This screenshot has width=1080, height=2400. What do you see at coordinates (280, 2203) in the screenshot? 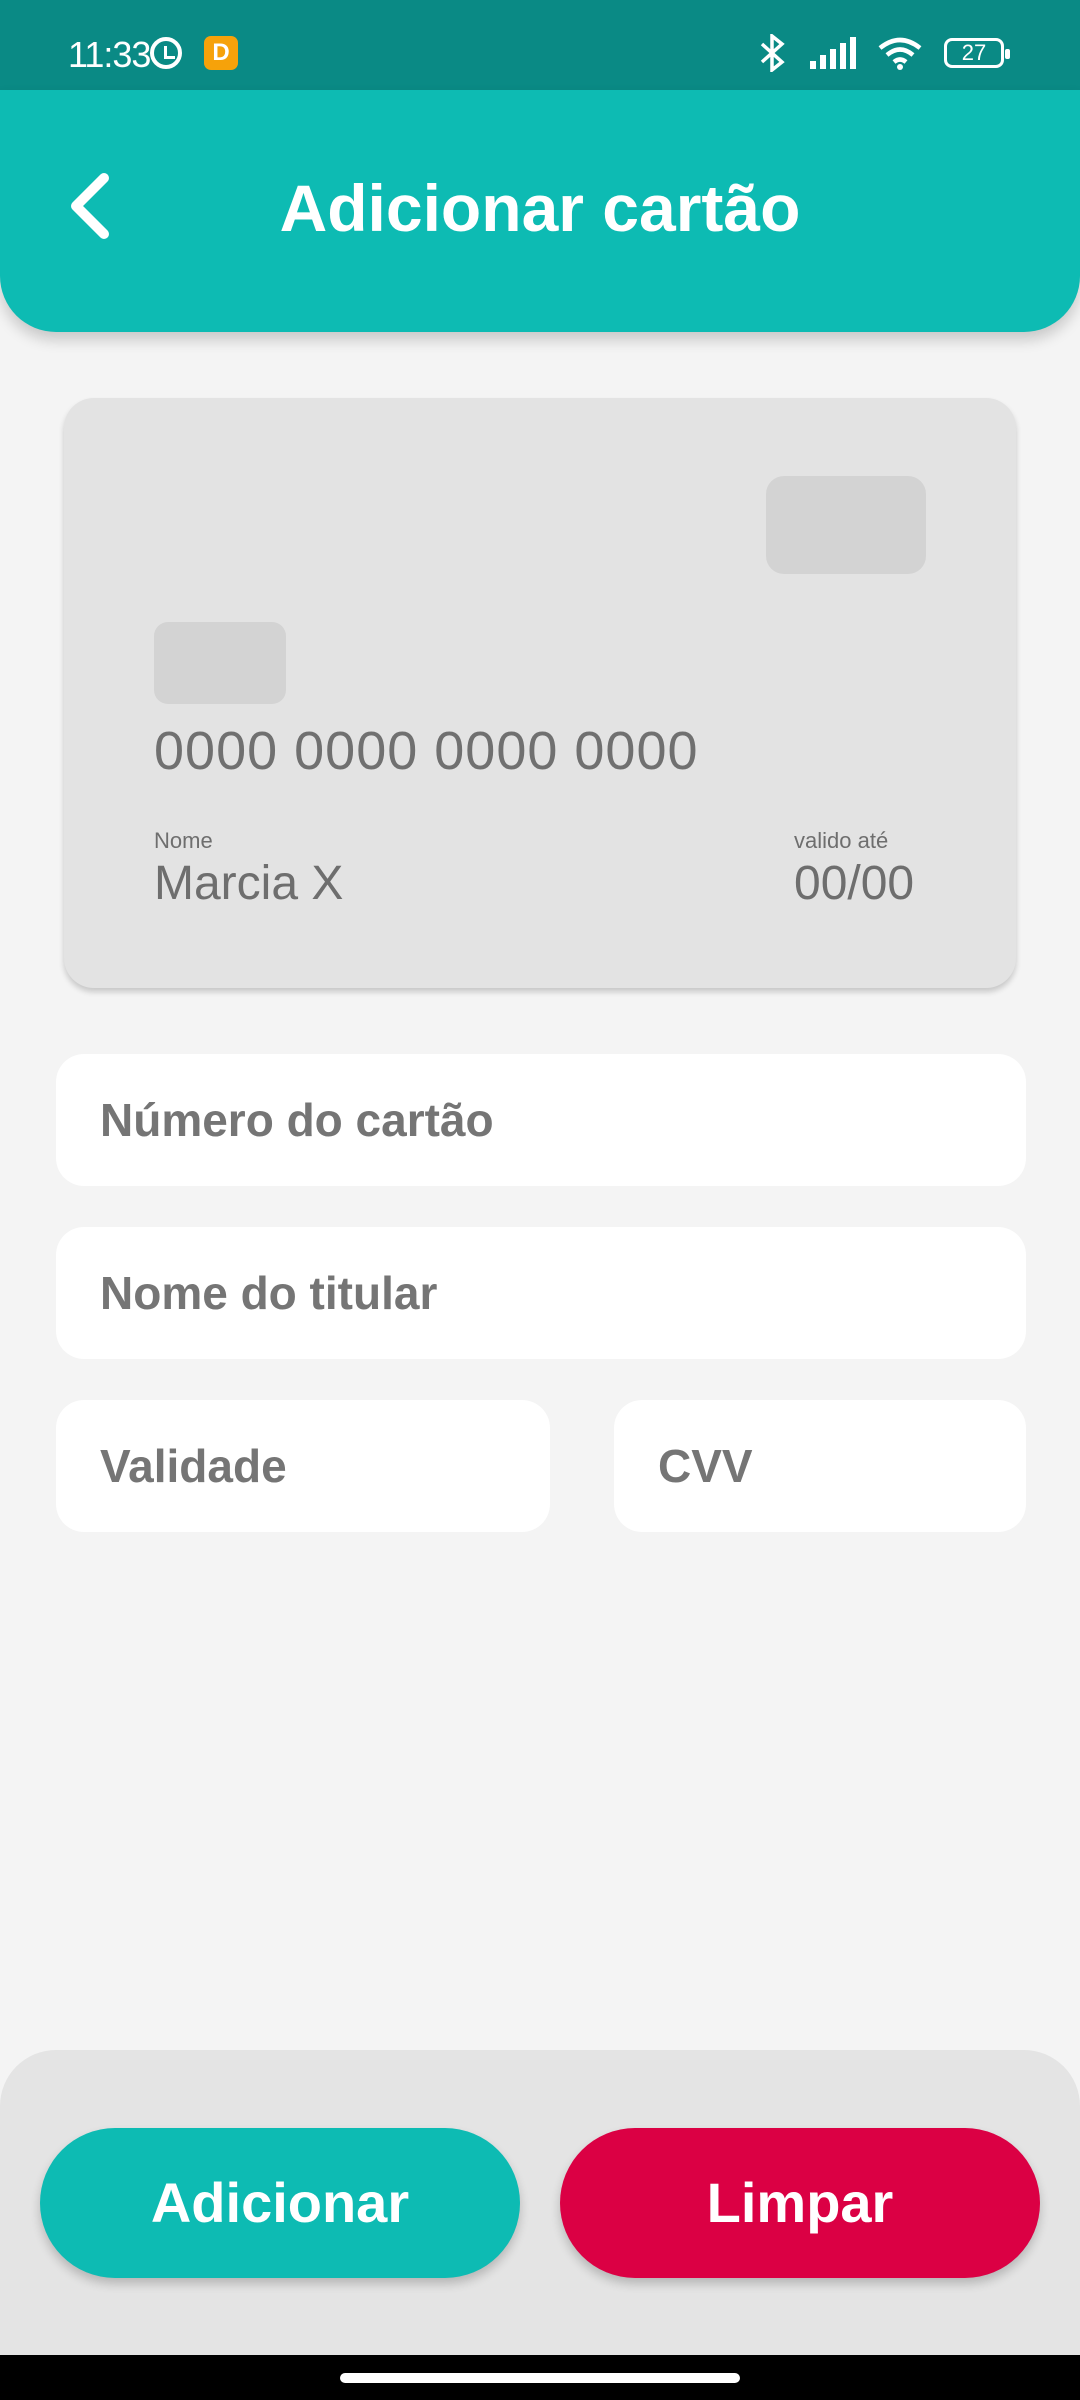
I see `add-button: Adicionar` at bounding box center [280, 2203].